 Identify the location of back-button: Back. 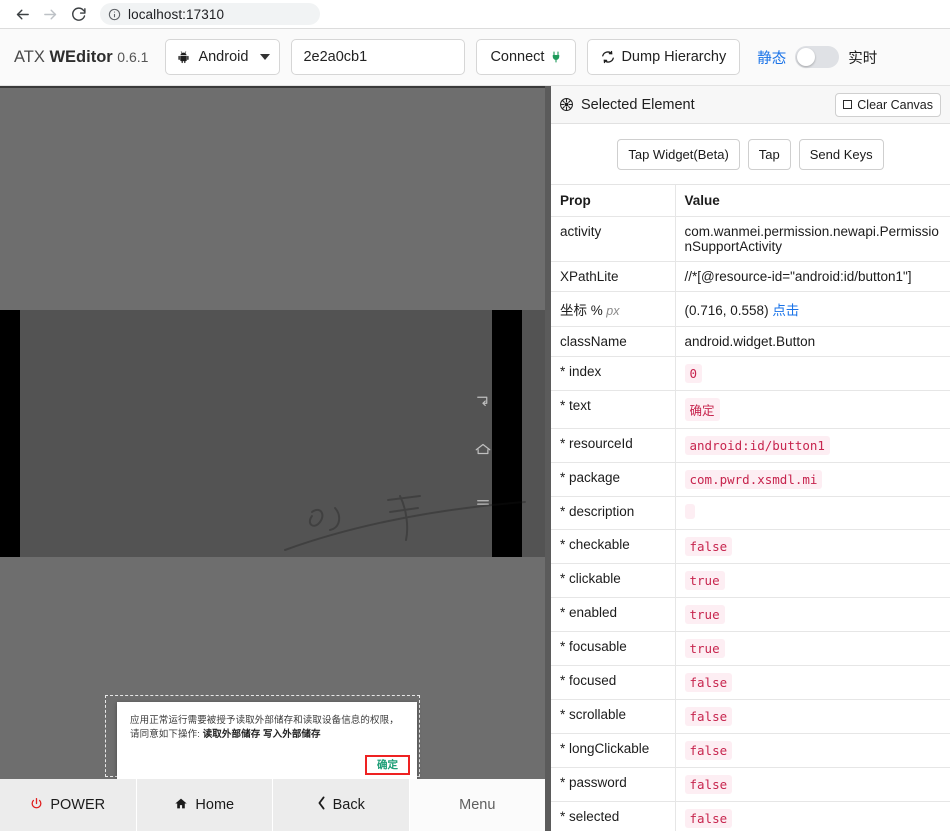
(341, 805).